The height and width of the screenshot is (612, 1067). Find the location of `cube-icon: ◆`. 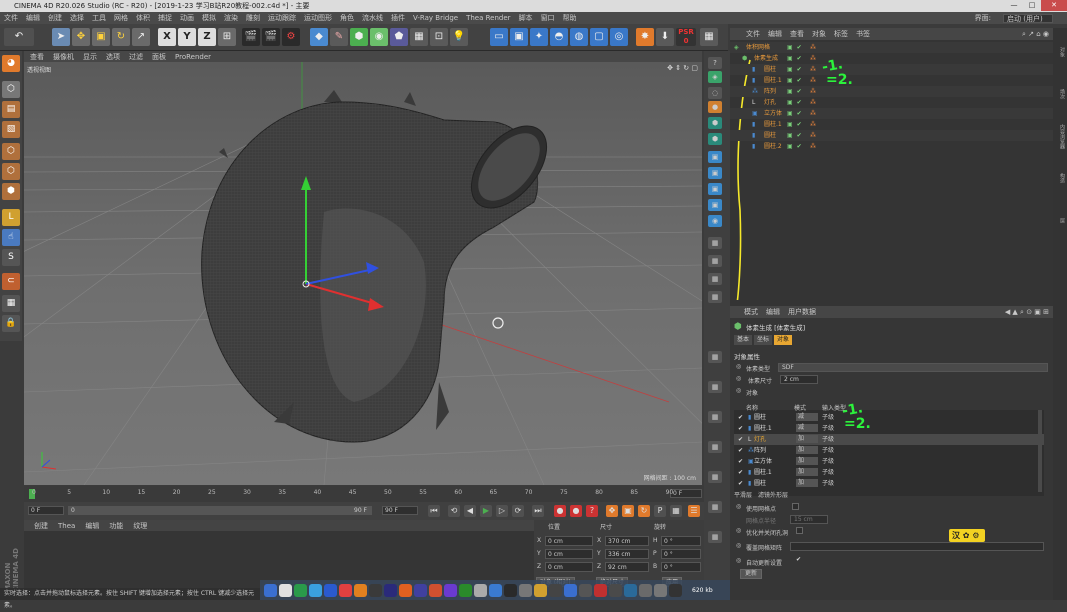

cube-icon: ◆ is located at coordinates (319, 37).